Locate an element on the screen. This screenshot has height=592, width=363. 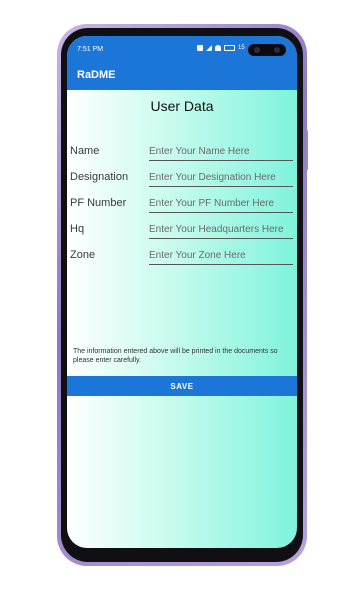
page-title: User Data is located at coordinates (182, 106).